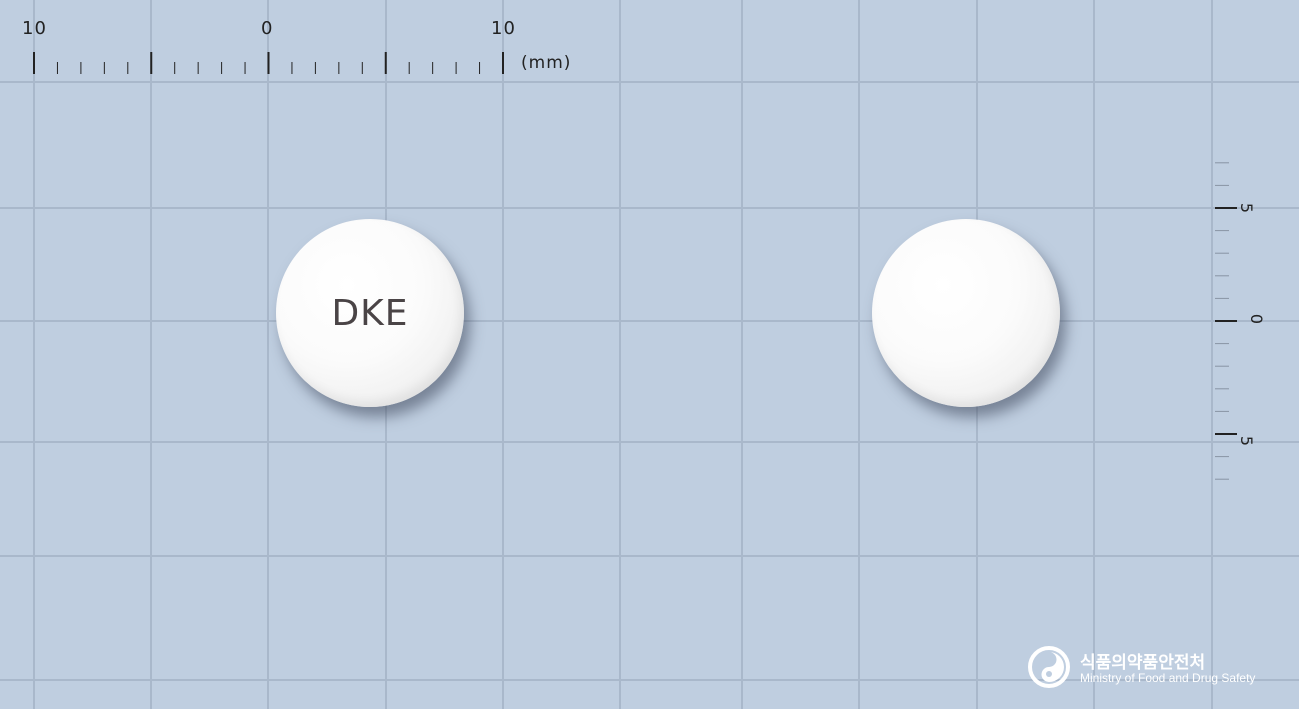 Image resolution: width=1299 pixels, height=709 pixels. What do you see at coordinates (503, 28) in the screenshot?
I see `ruler-top-label-right: 10` at bounding box center [503, 28].